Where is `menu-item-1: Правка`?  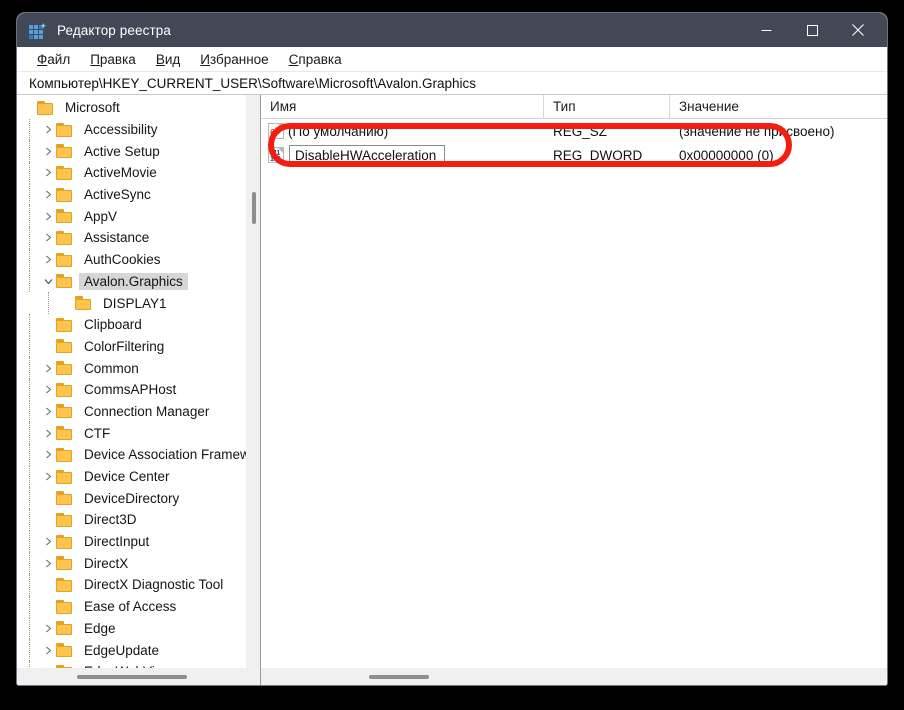
menu-item-1: Правка is located at coordinates (113, 59).